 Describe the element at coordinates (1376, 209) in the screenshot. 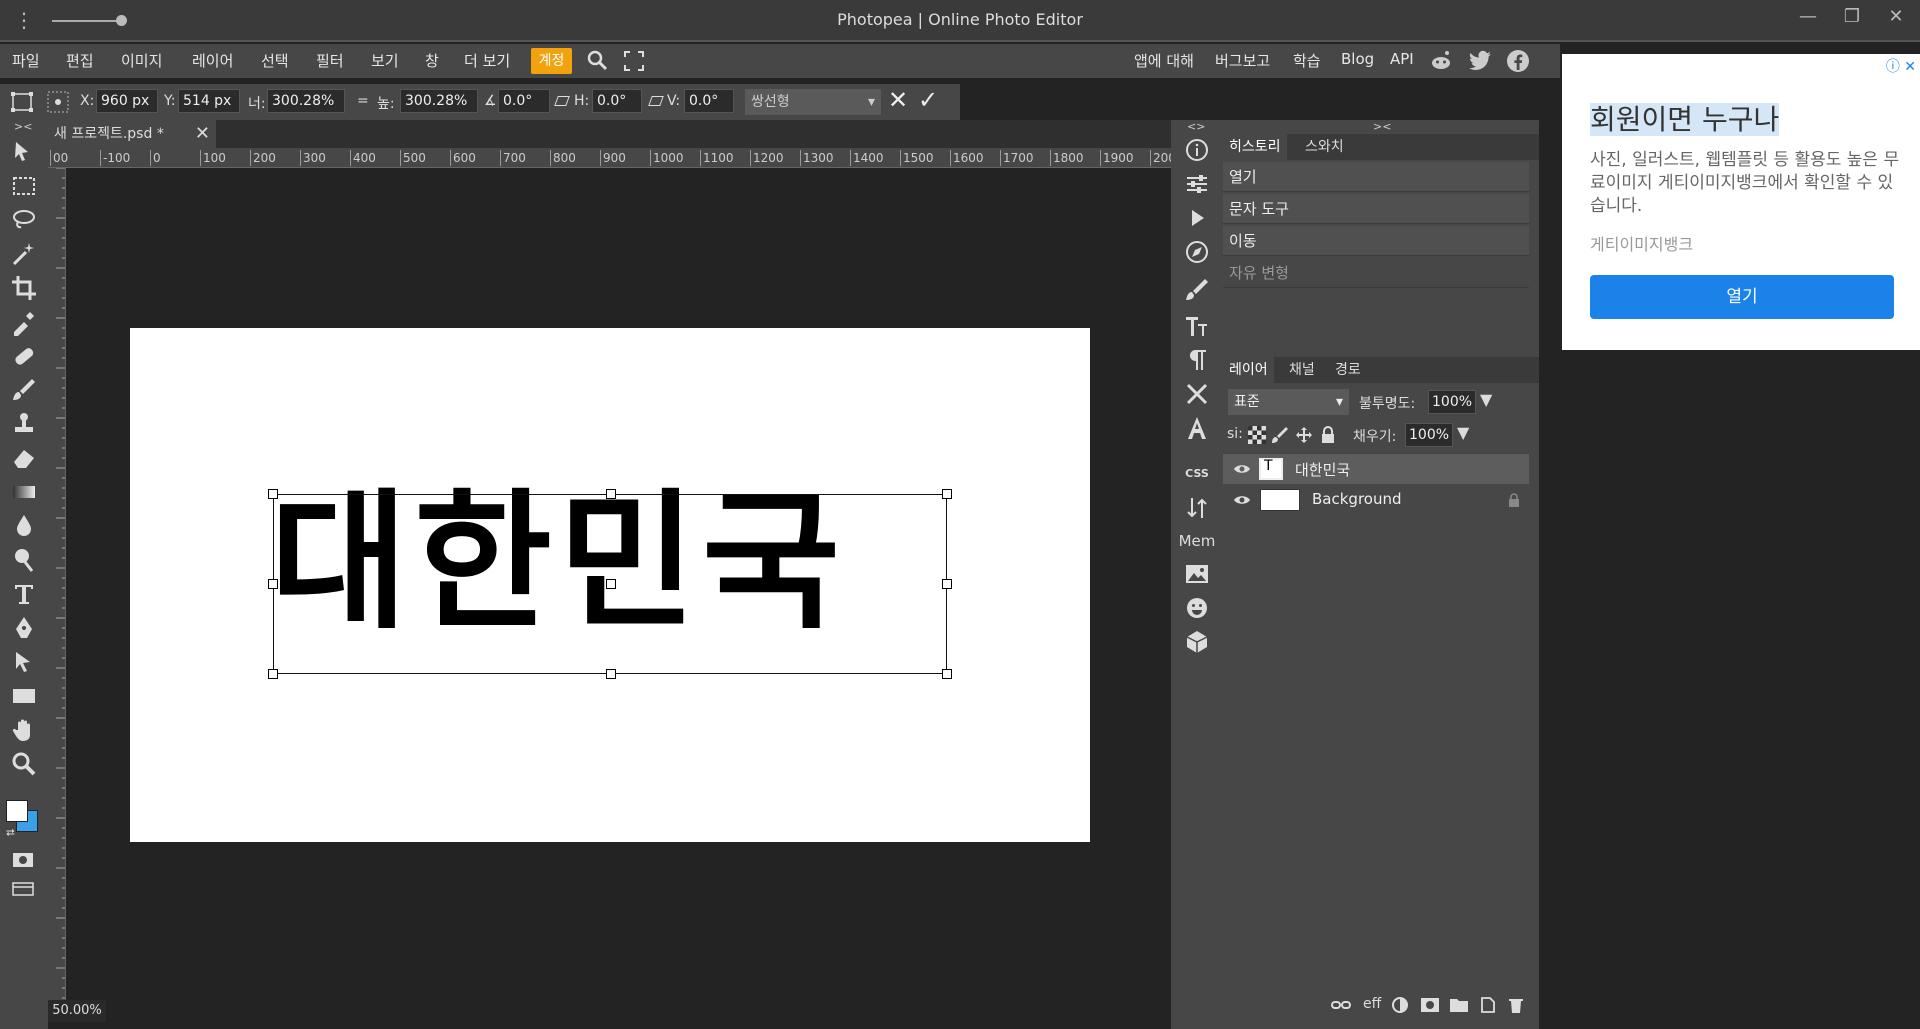

I see `history-item: 문자 도구` at that location.